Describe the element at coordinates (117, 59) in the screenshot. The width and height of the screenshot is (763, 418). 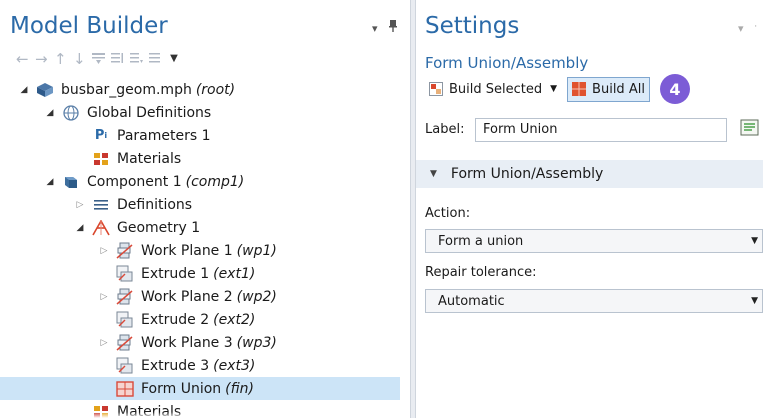
I see `expand-sections-icon` at that location.